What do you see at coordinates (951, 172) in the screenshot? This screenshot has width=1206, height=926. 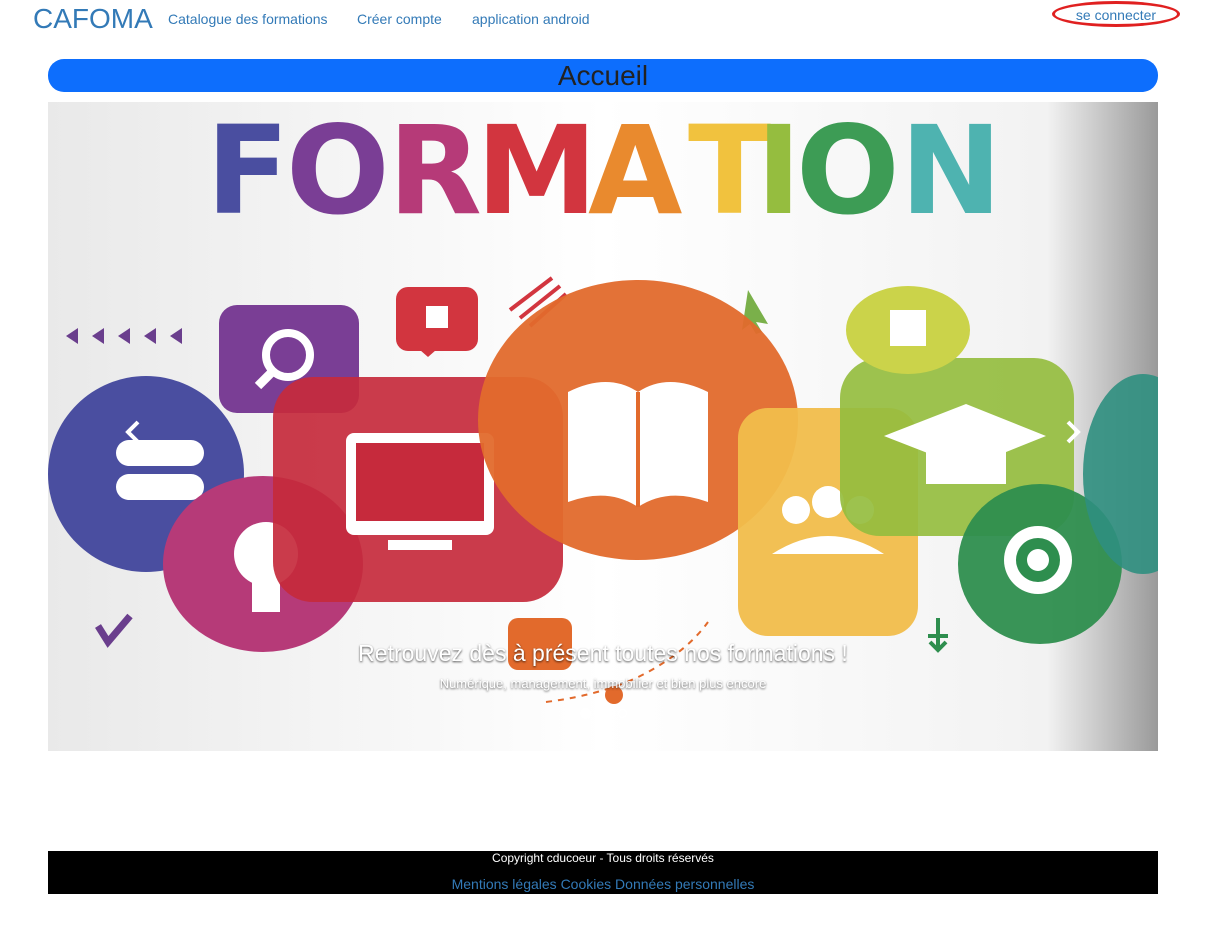 I see `svg-text: N` at bounding box center [951, 172].